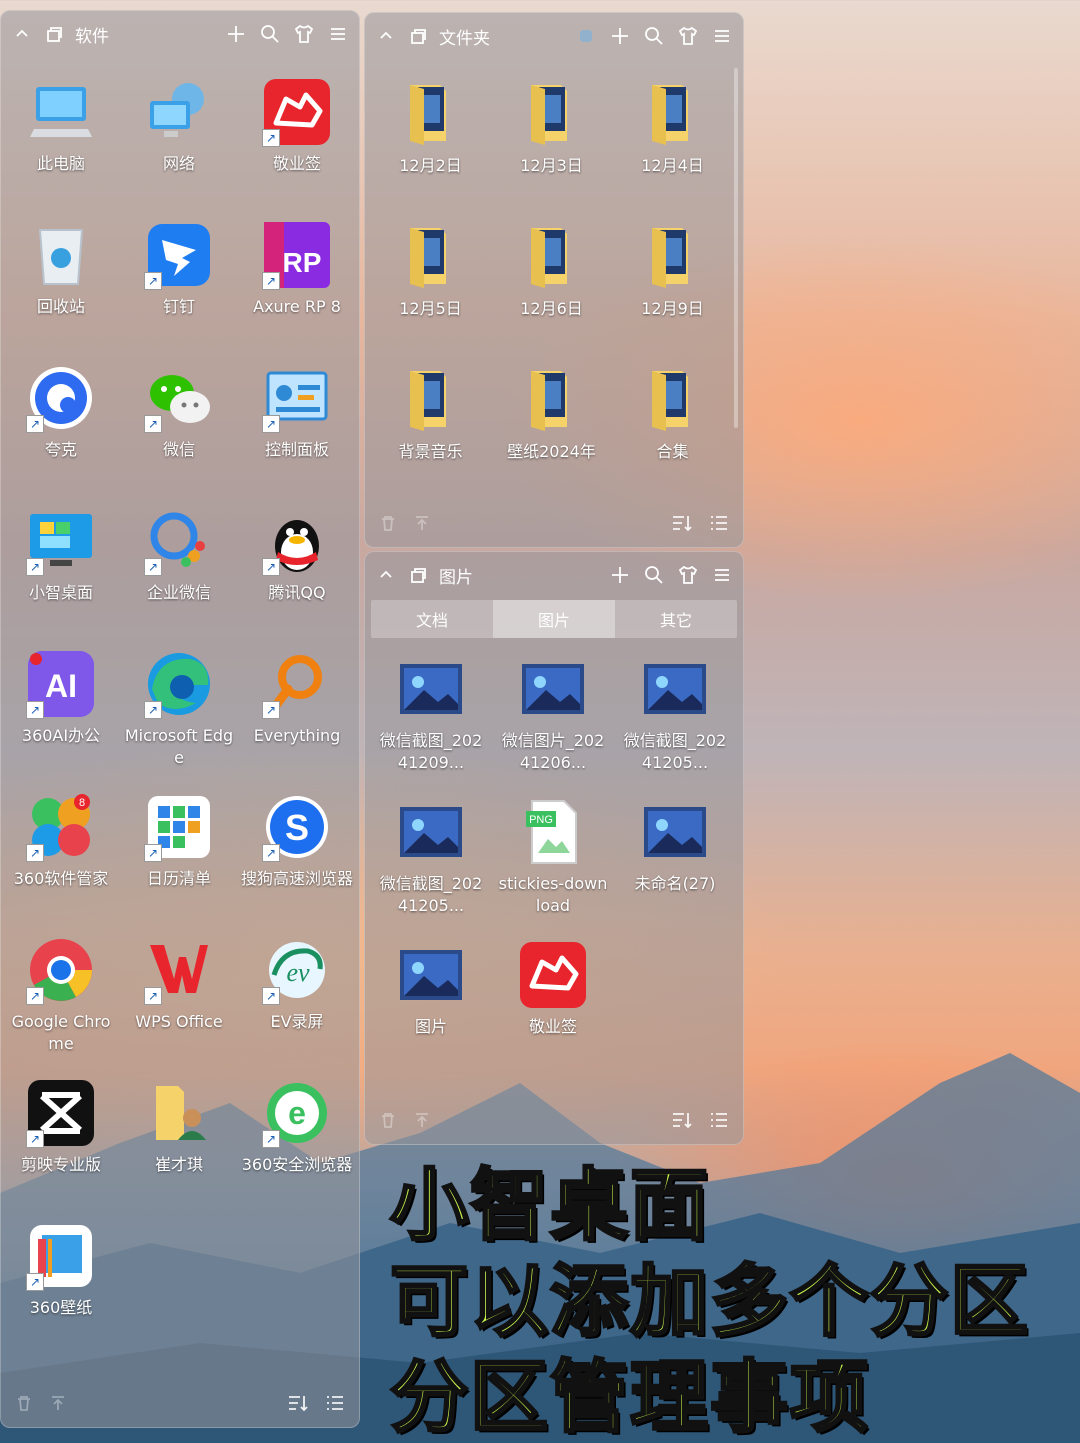  I want to click on software-item: ↗ 敬业签, so click(297, 144).